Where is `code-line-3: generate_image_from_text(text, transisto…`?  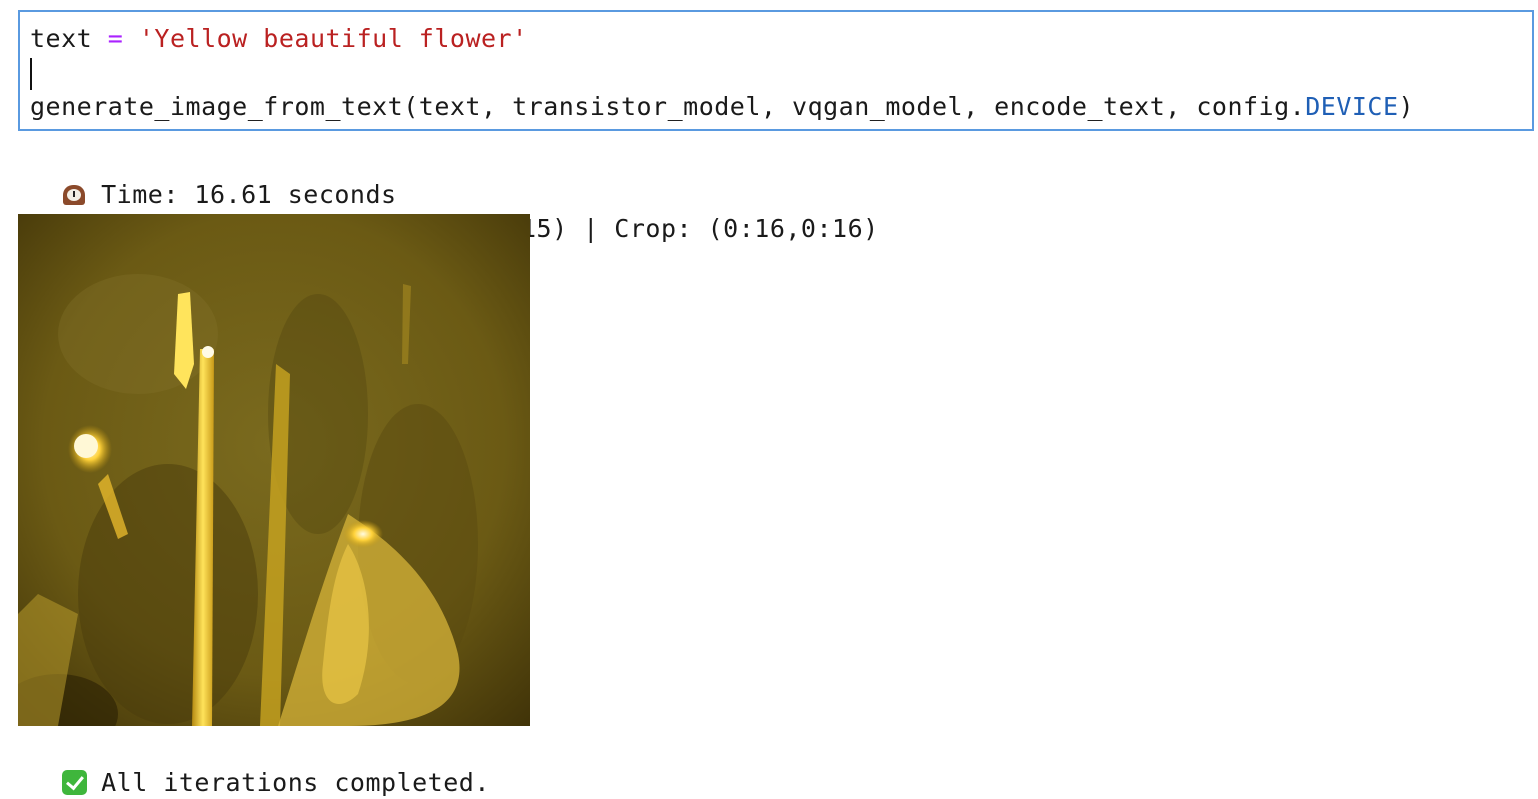
code-line-3: generate_image_from_text(text, transisto… is located at coordinates (722, 107).